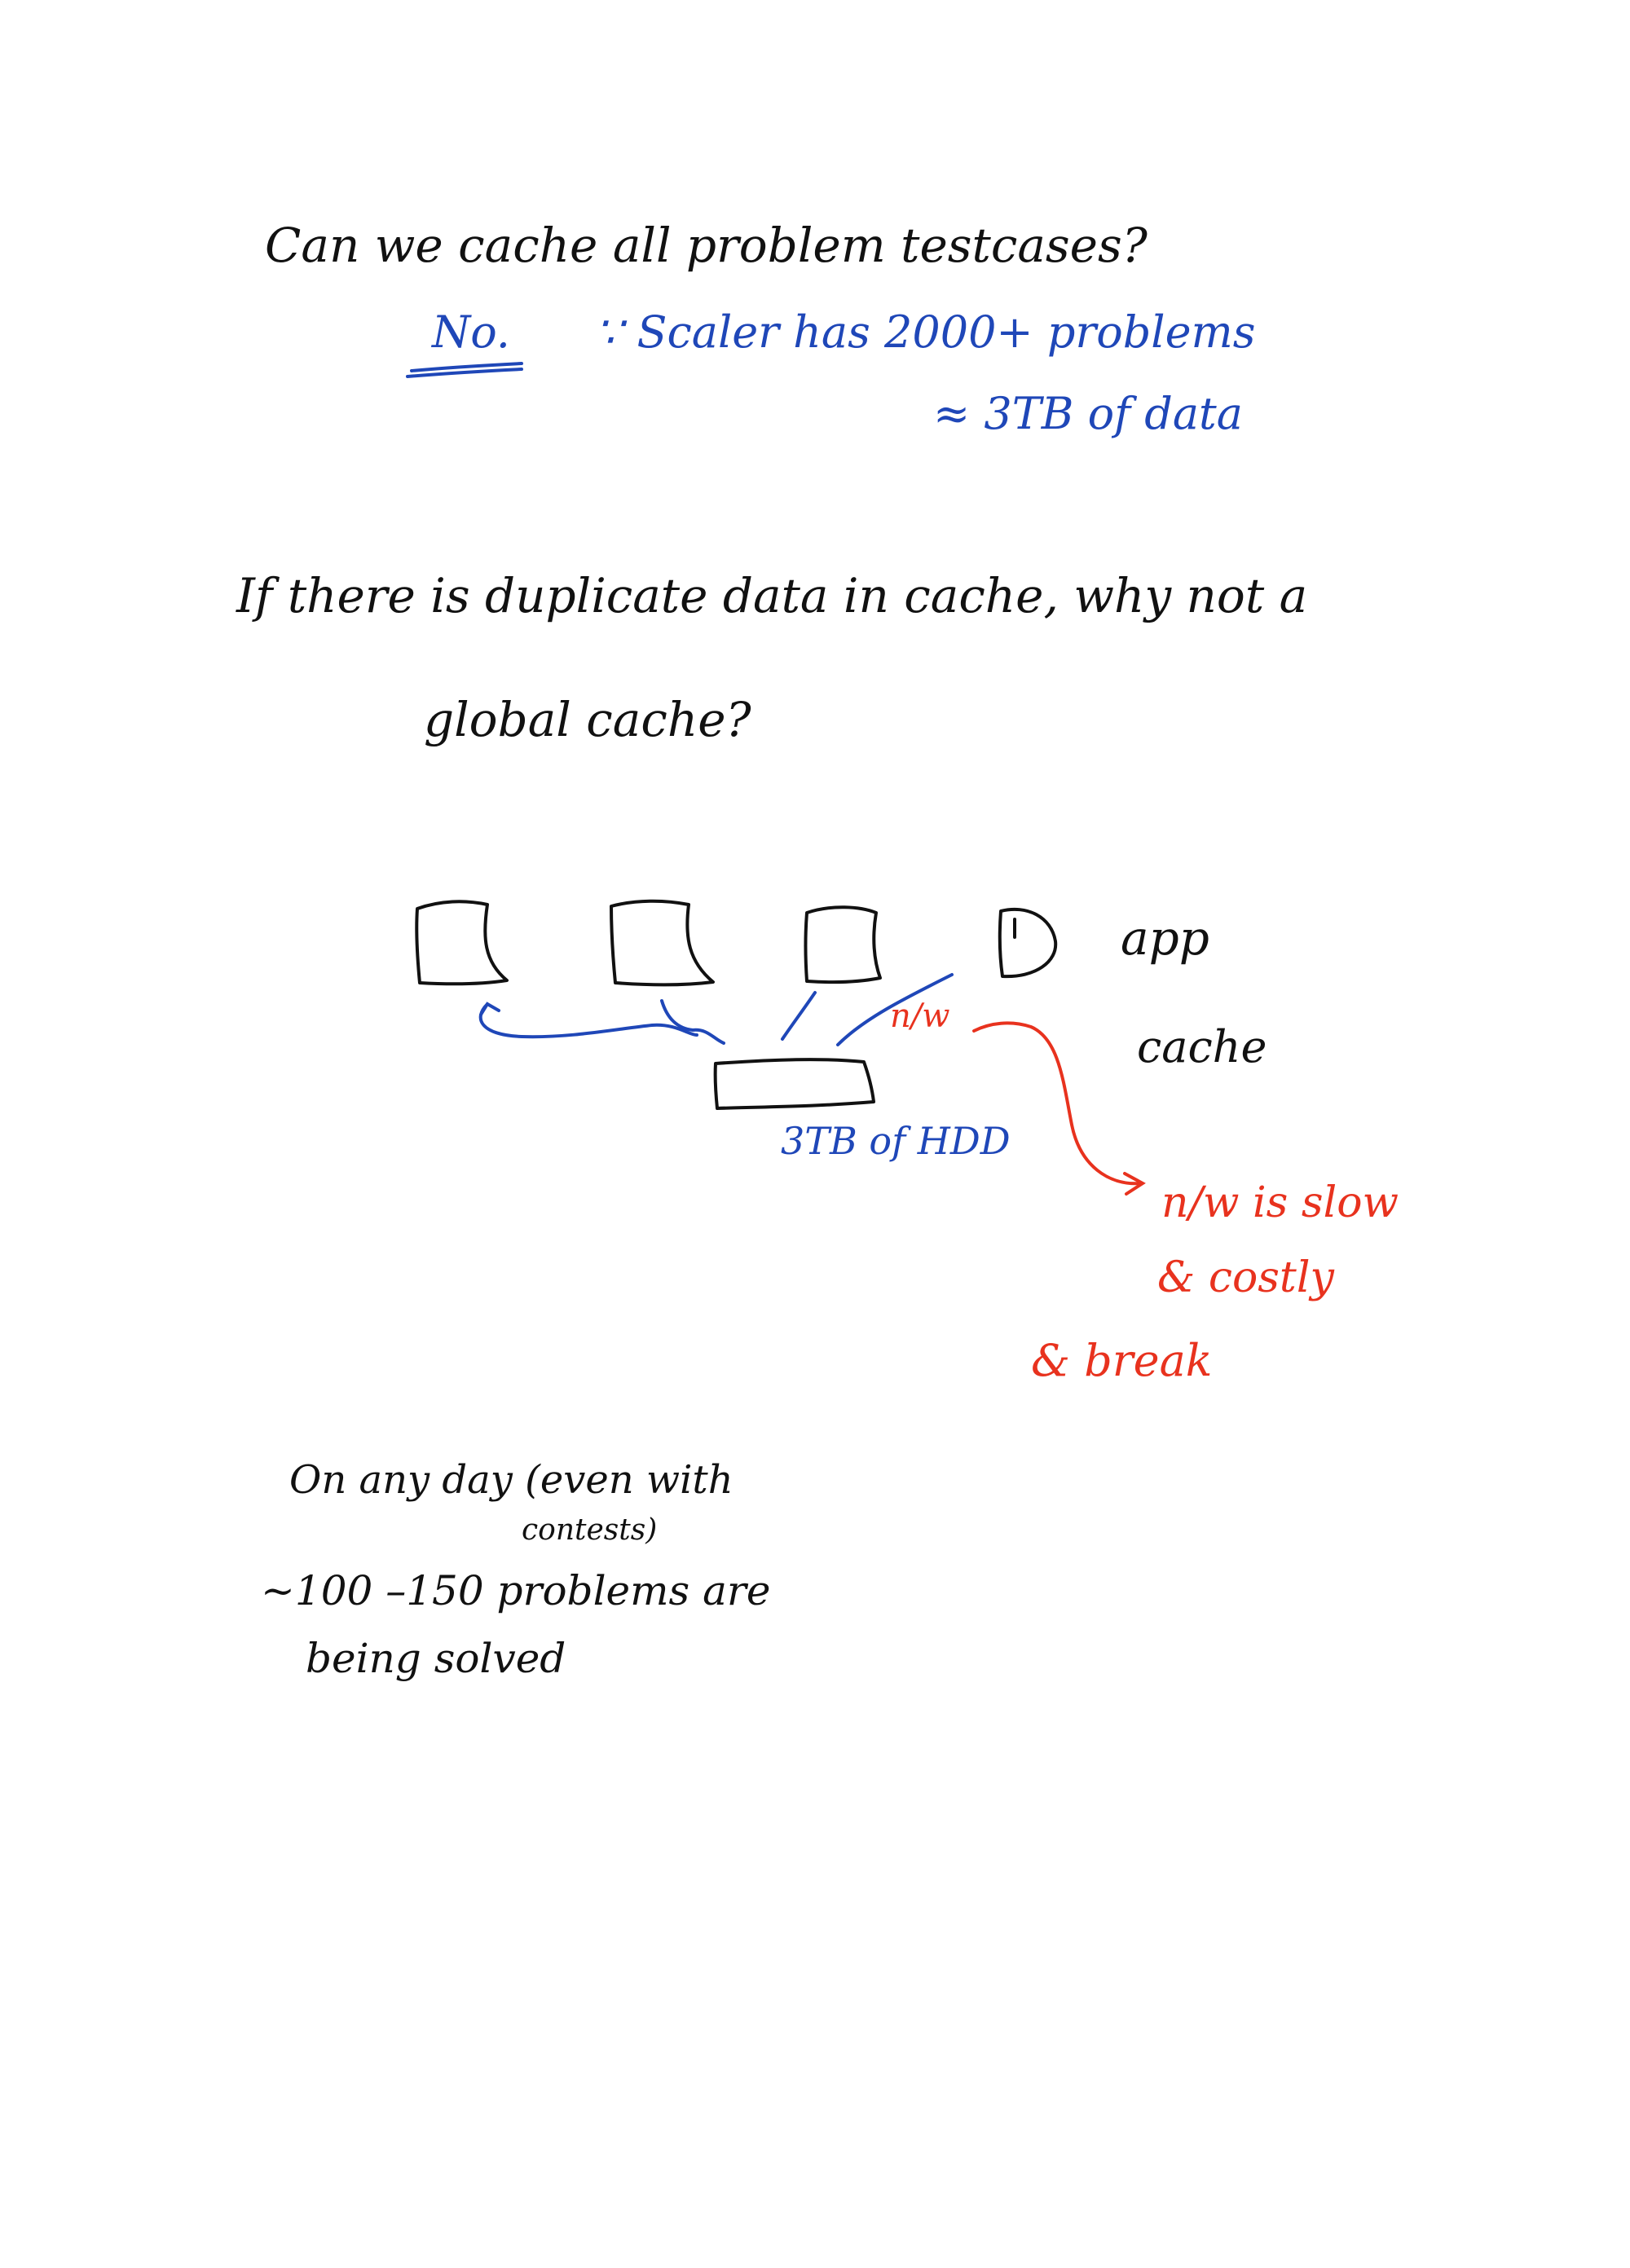  Describe the element at coordinates (736, 943) in the screenshot. I see `app-server-boxes` at that location.